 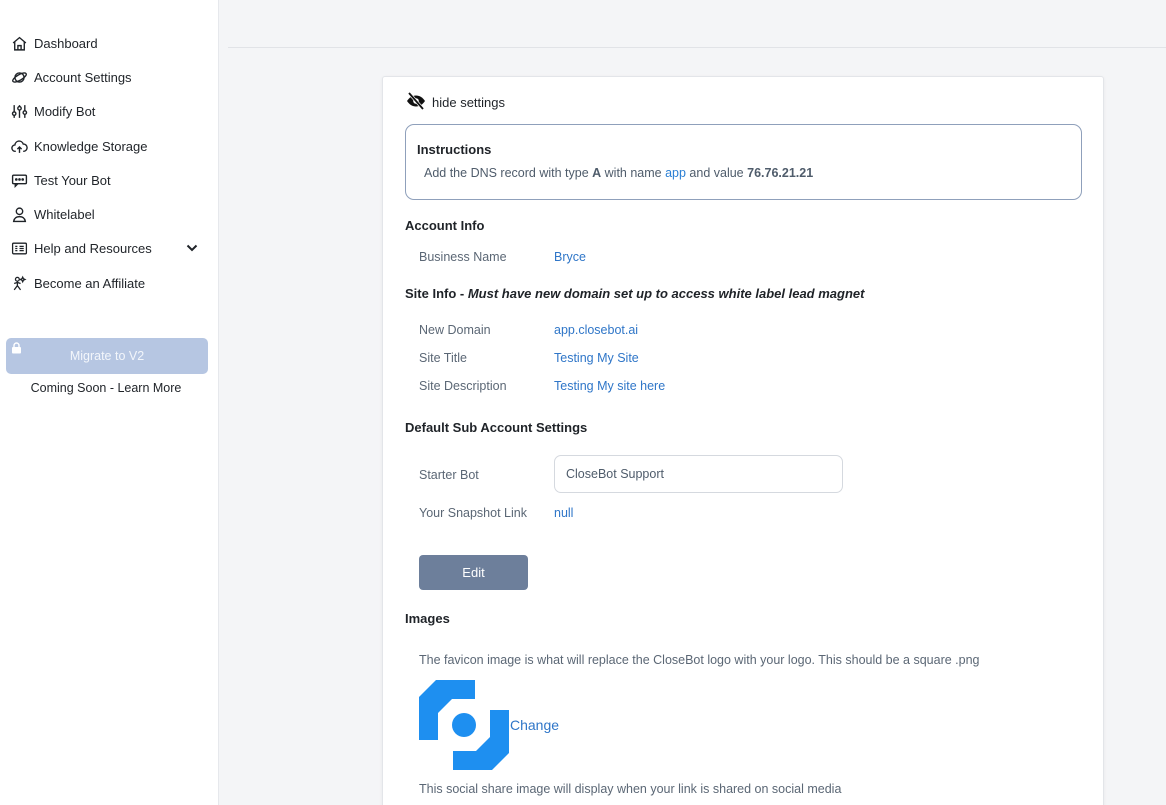 What do you see at coordinates (597, 173) in the screenshot?
I see `dns-record-type: A` at bounding box center [597, 173].